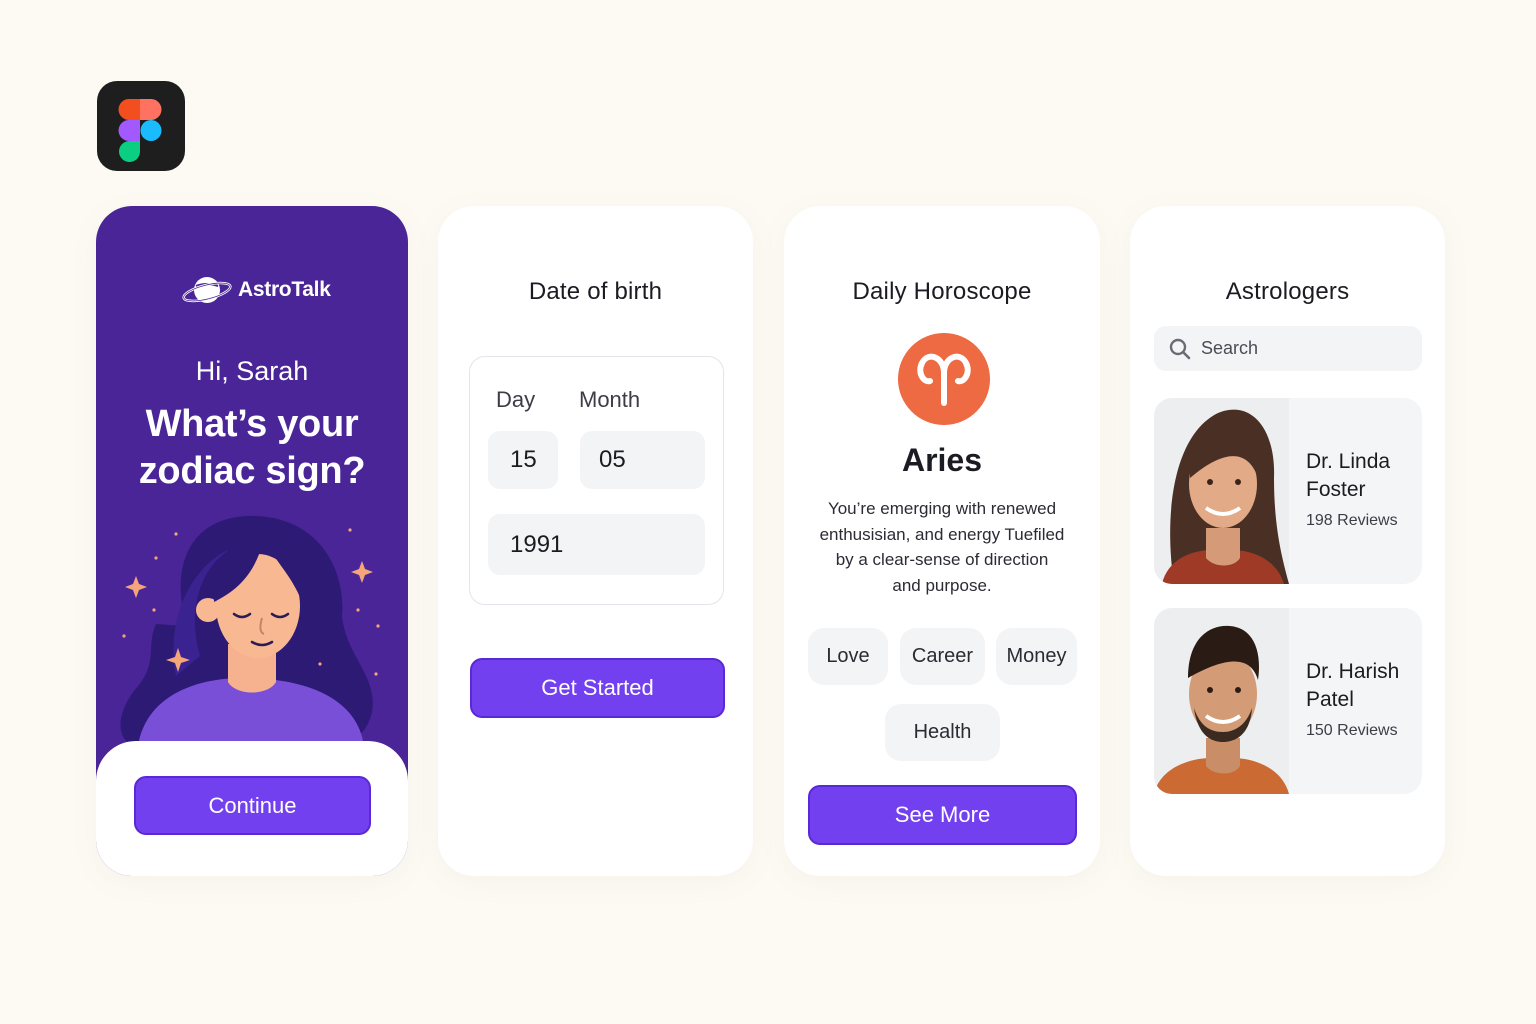 The image size is (1536, 1024). I want to click on page-title: Daily Horoscope, so click(942, 291).